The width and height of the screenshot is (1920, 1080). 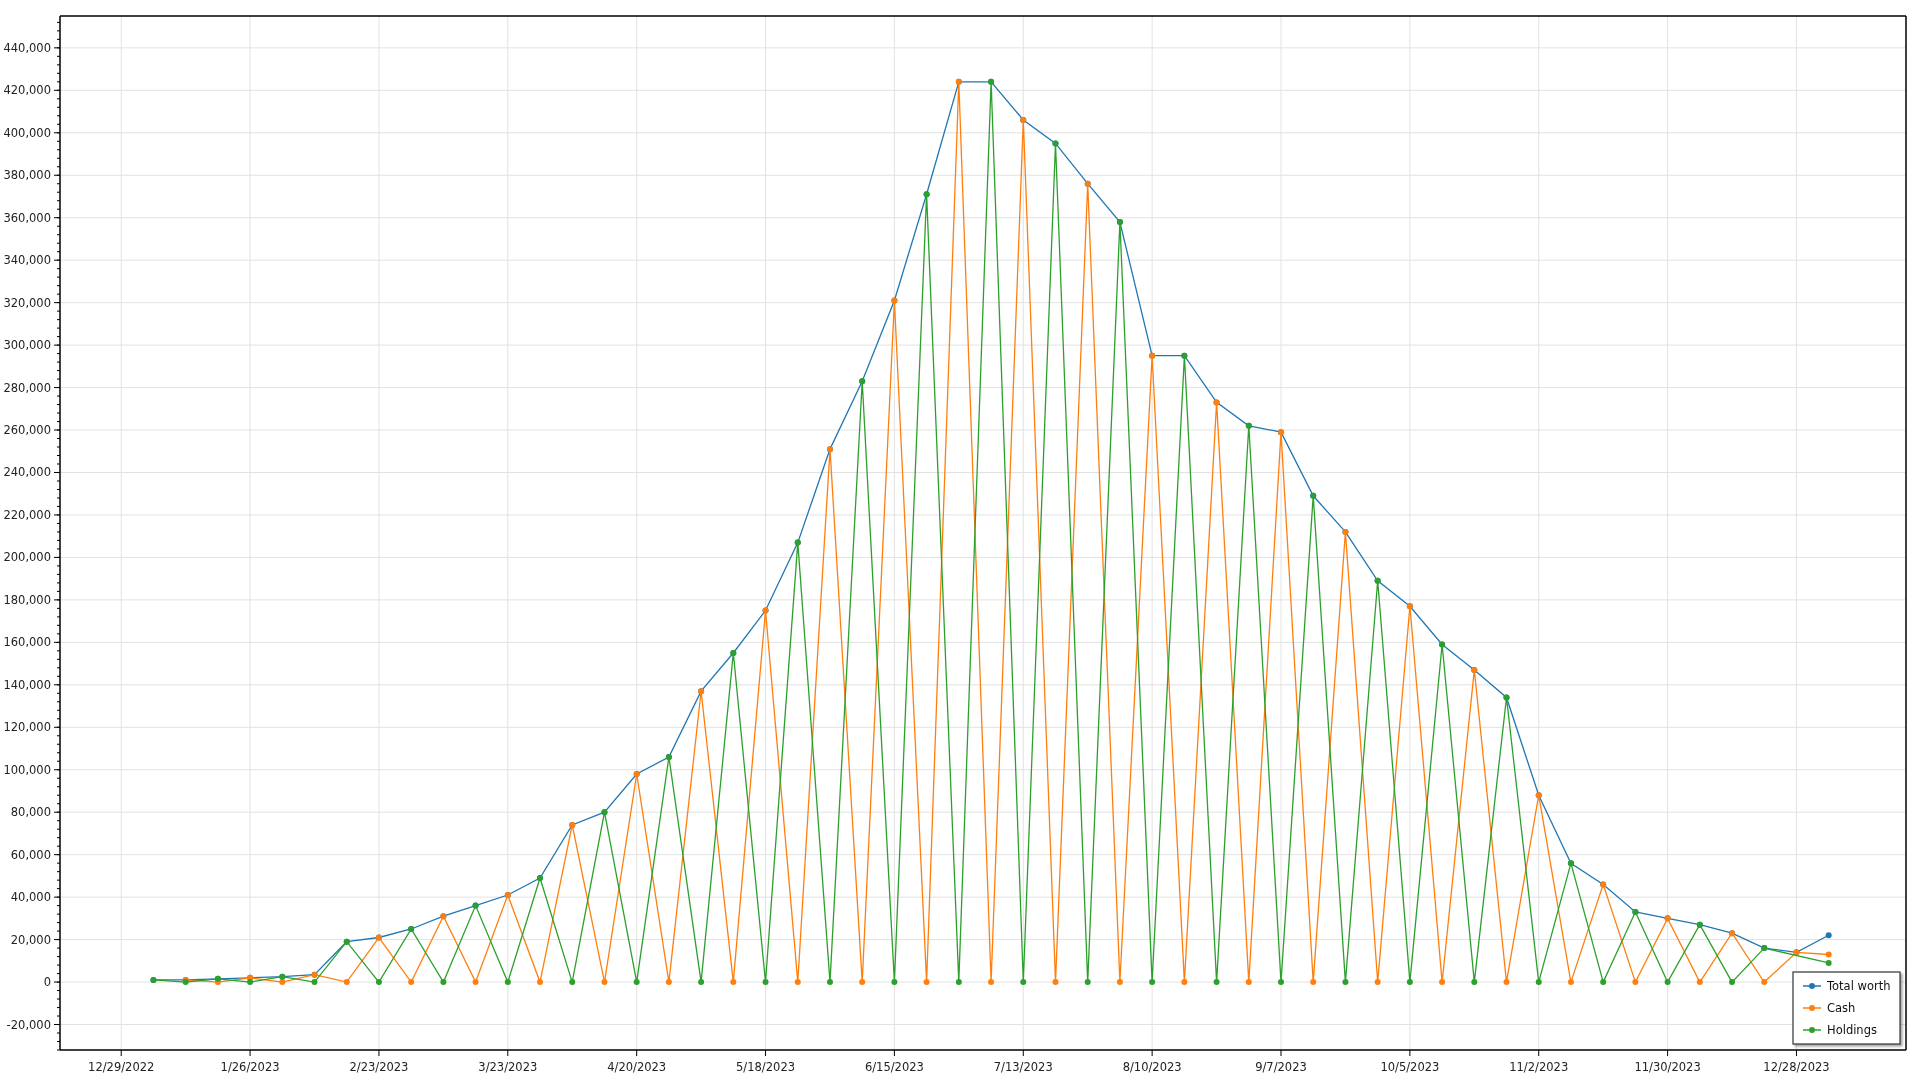 I want to click on x-tick-label: 2/23/2023, so click(x=379, y=1067).